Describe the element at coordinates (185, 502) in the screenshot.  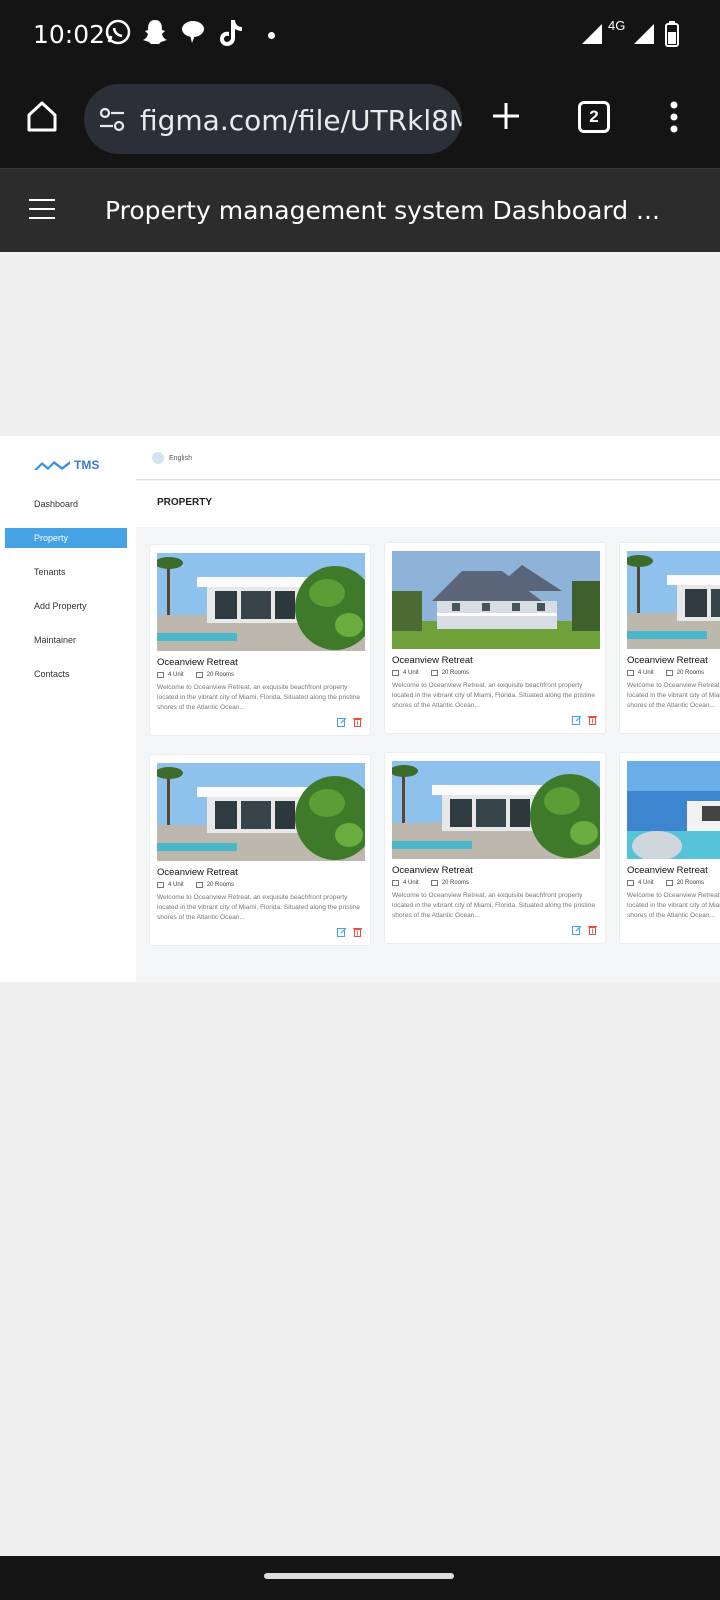
I see `page-title: PROPERTY` at that location.